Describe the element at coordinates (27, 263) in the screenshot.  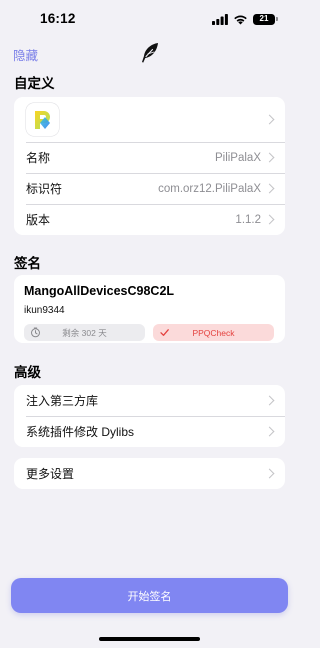
I see `section-title-signature: 签名` at that location.